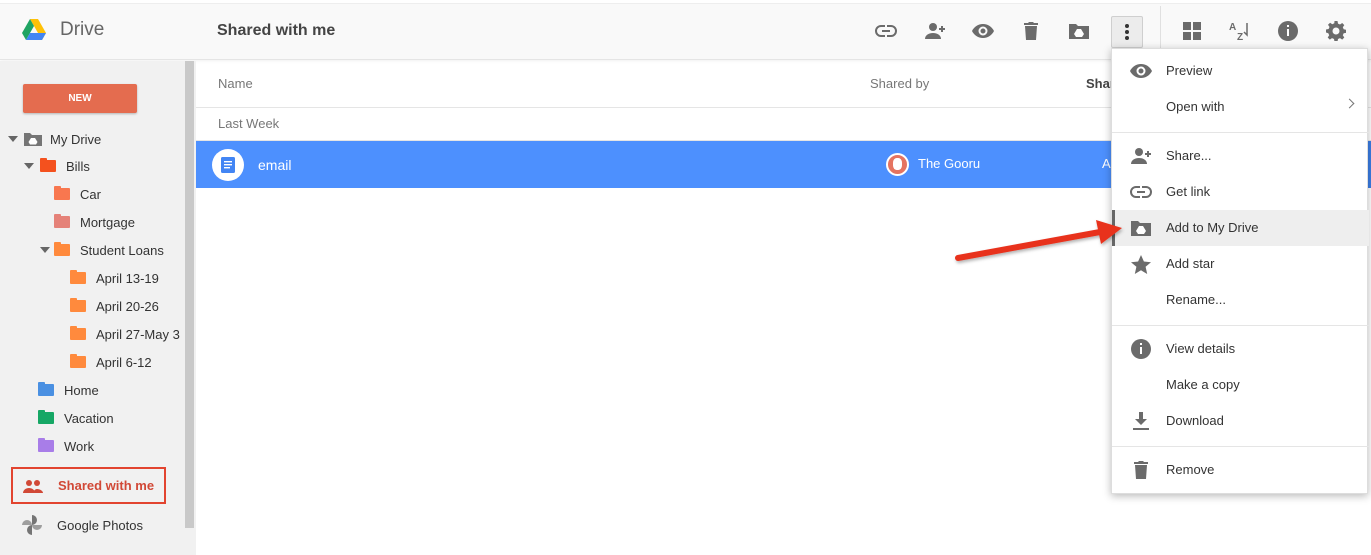 This screenshot has width=1371, height=555. I want to click on settings-icon, so click(1336, 31).